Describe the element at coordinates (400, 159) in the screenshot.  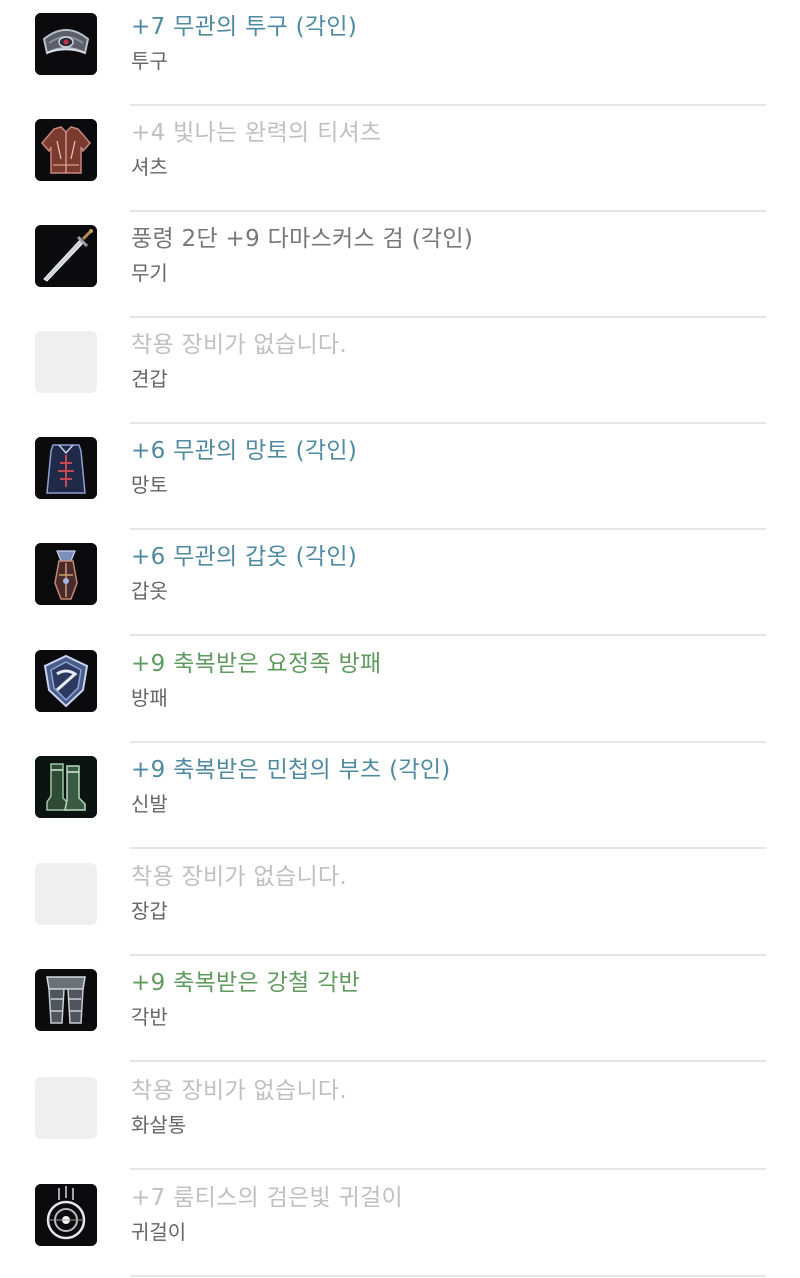
I see `list-item: +4 빛나는 완력의 티셔츠 셔츠` at that location.